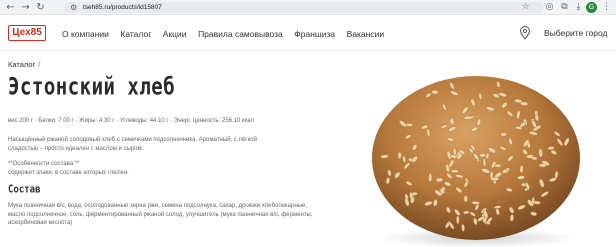 The height and width of the screenshot is (247, 616). What do you see at coordinates (27, 33) in the screenshot?
I see `site-logo: Цех85` at bounding box center [27, 33].